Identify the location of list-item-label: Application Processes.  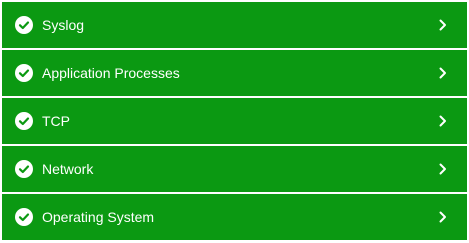
(111, 73).